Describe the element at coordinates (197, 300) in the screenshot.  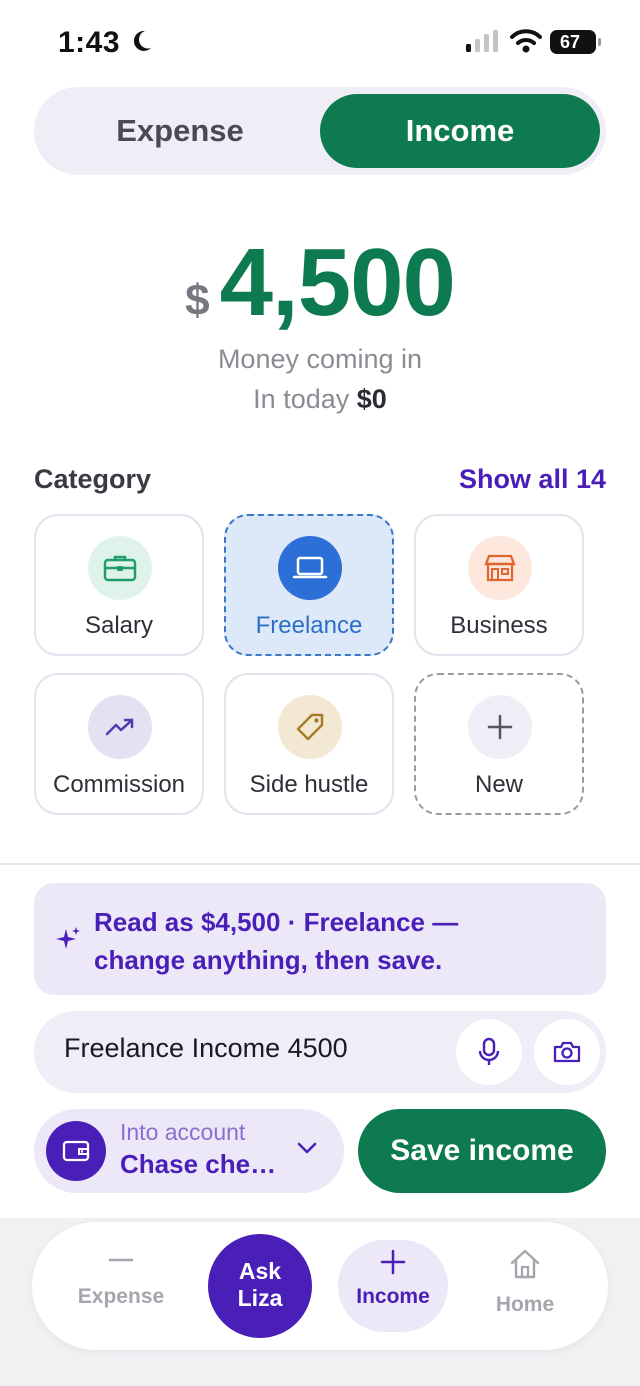
I see `currency-symbol: $` at that location.